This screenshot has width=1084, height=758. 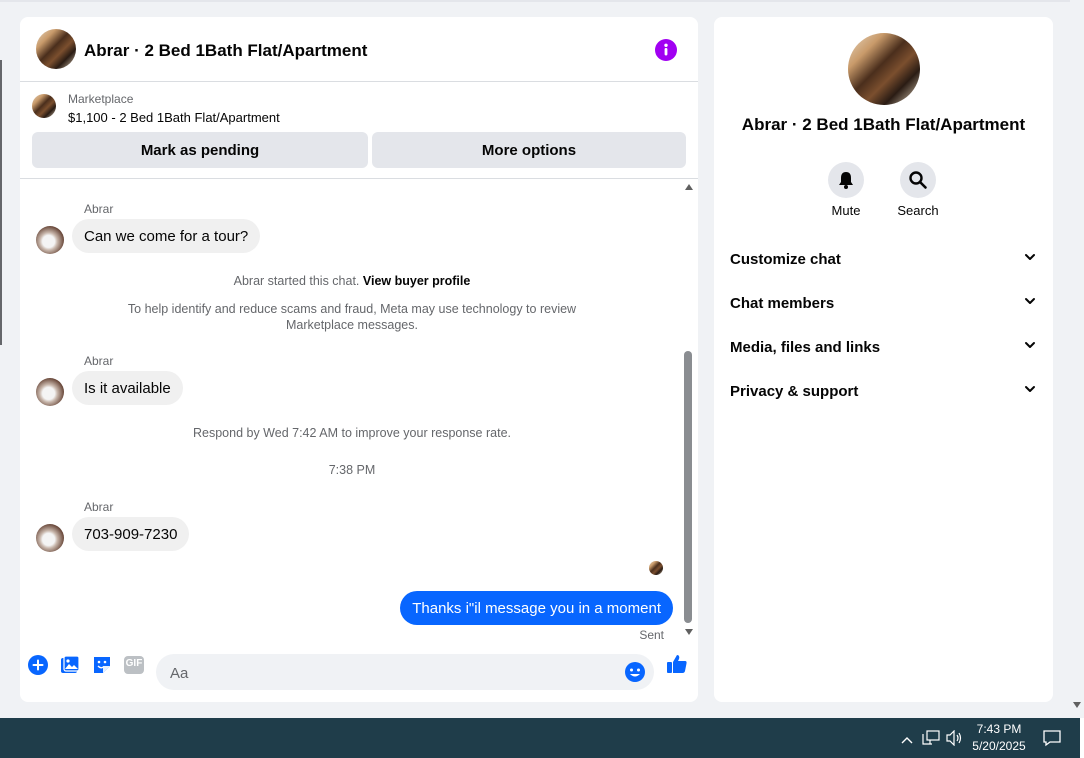 I want to click on gif-icon: GIF, so click(x=134, y=665).